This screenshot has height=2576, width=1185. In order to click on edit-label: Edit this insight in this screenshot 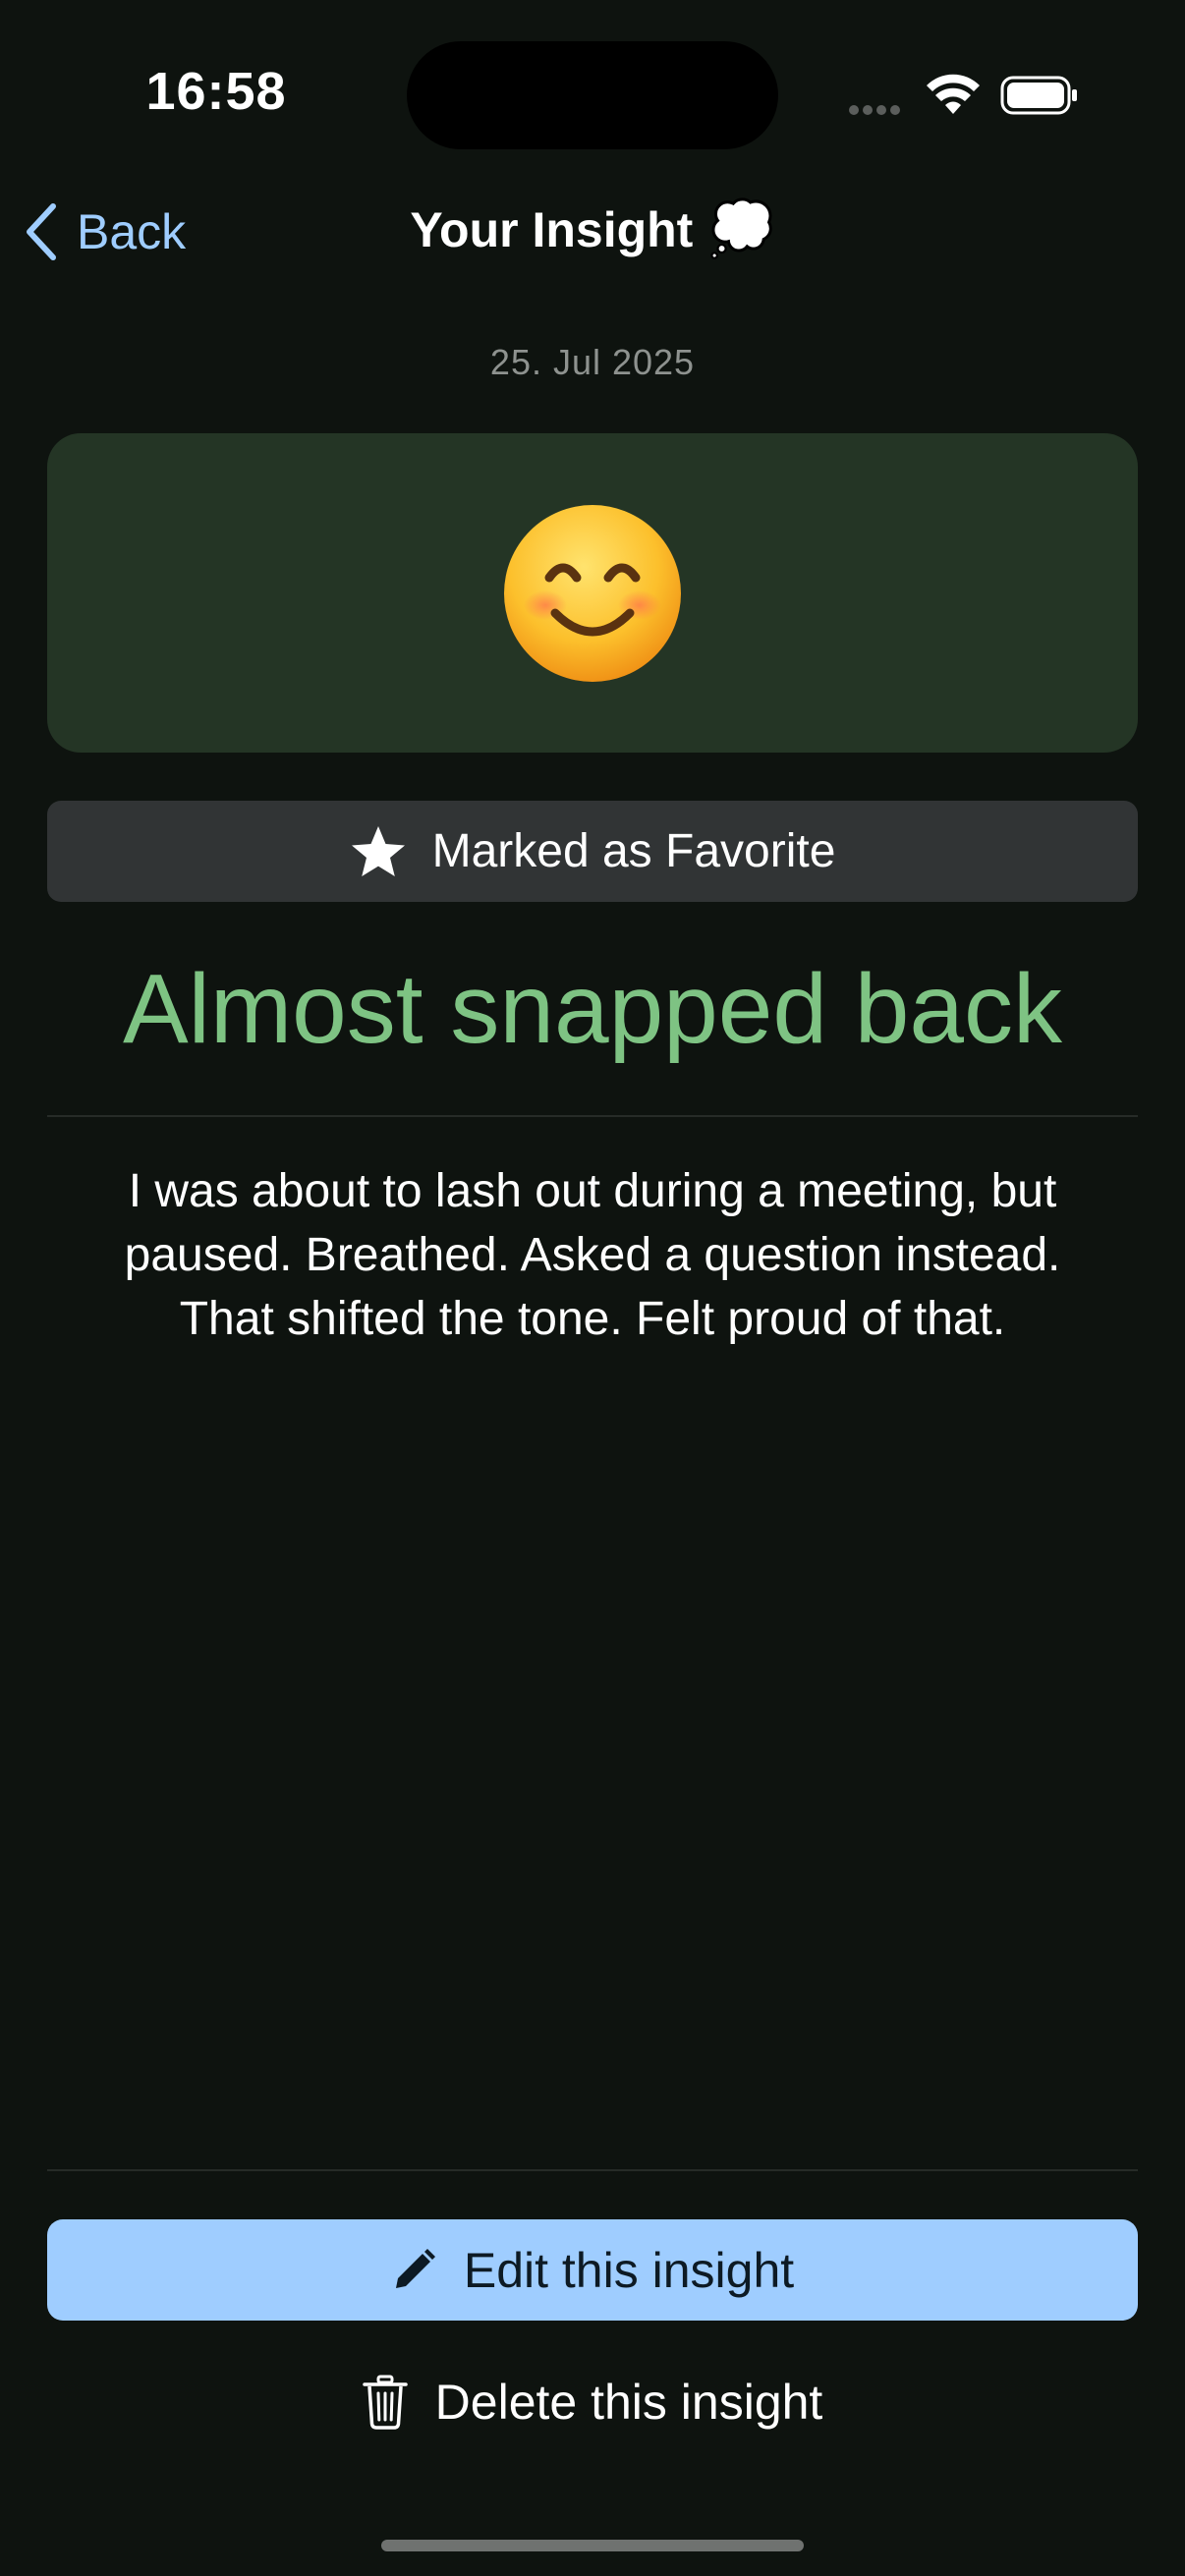, I will do `click(629, 2270)`.